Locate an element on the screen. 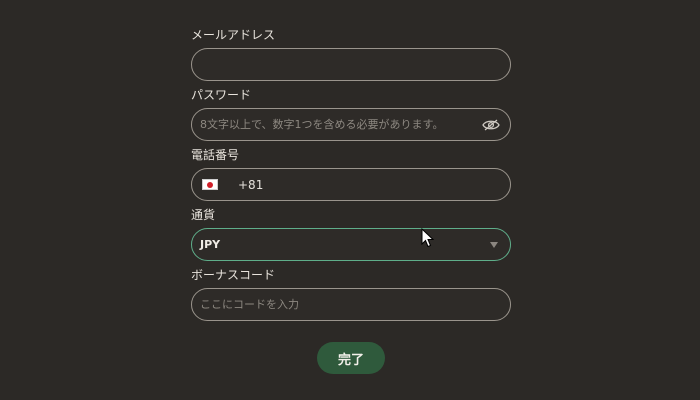 The height and width of the screenshot is (400, 700). japan-flag-icon is located at coordinates (210, 184).